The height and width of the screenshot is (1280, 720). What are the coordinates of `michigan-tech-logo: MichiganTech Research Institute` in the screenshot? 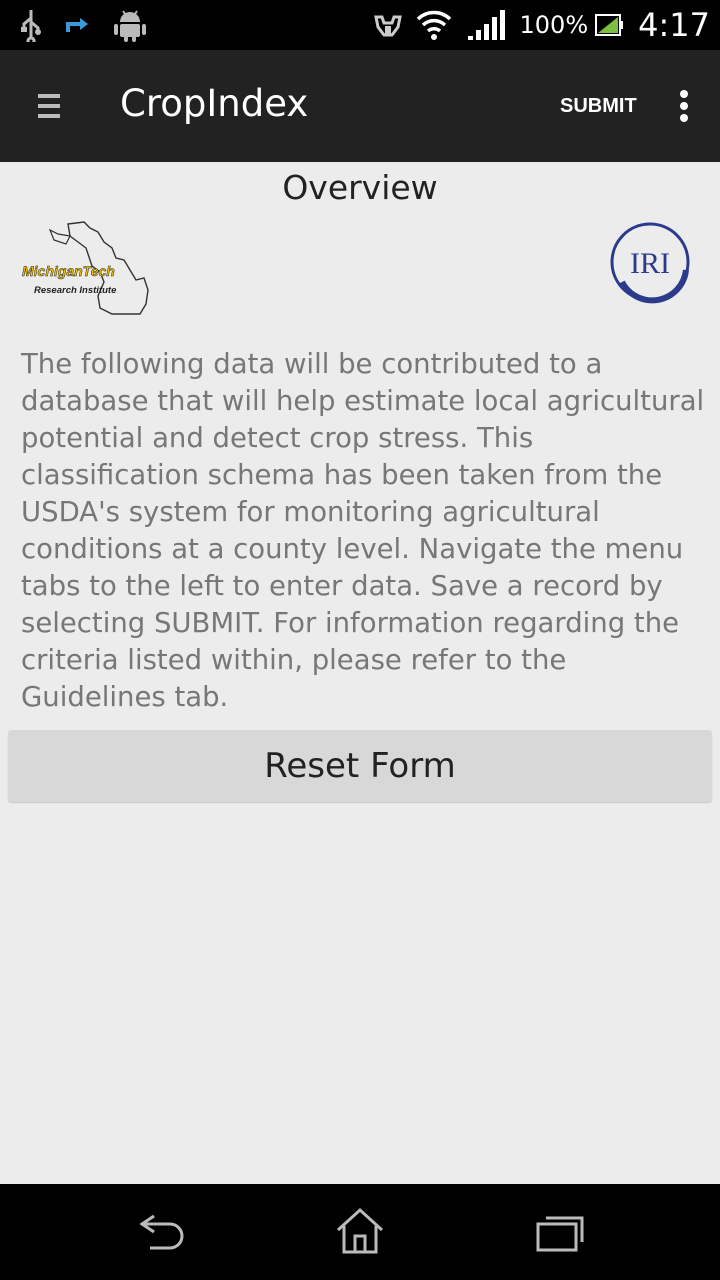 It's located at (85, 268).